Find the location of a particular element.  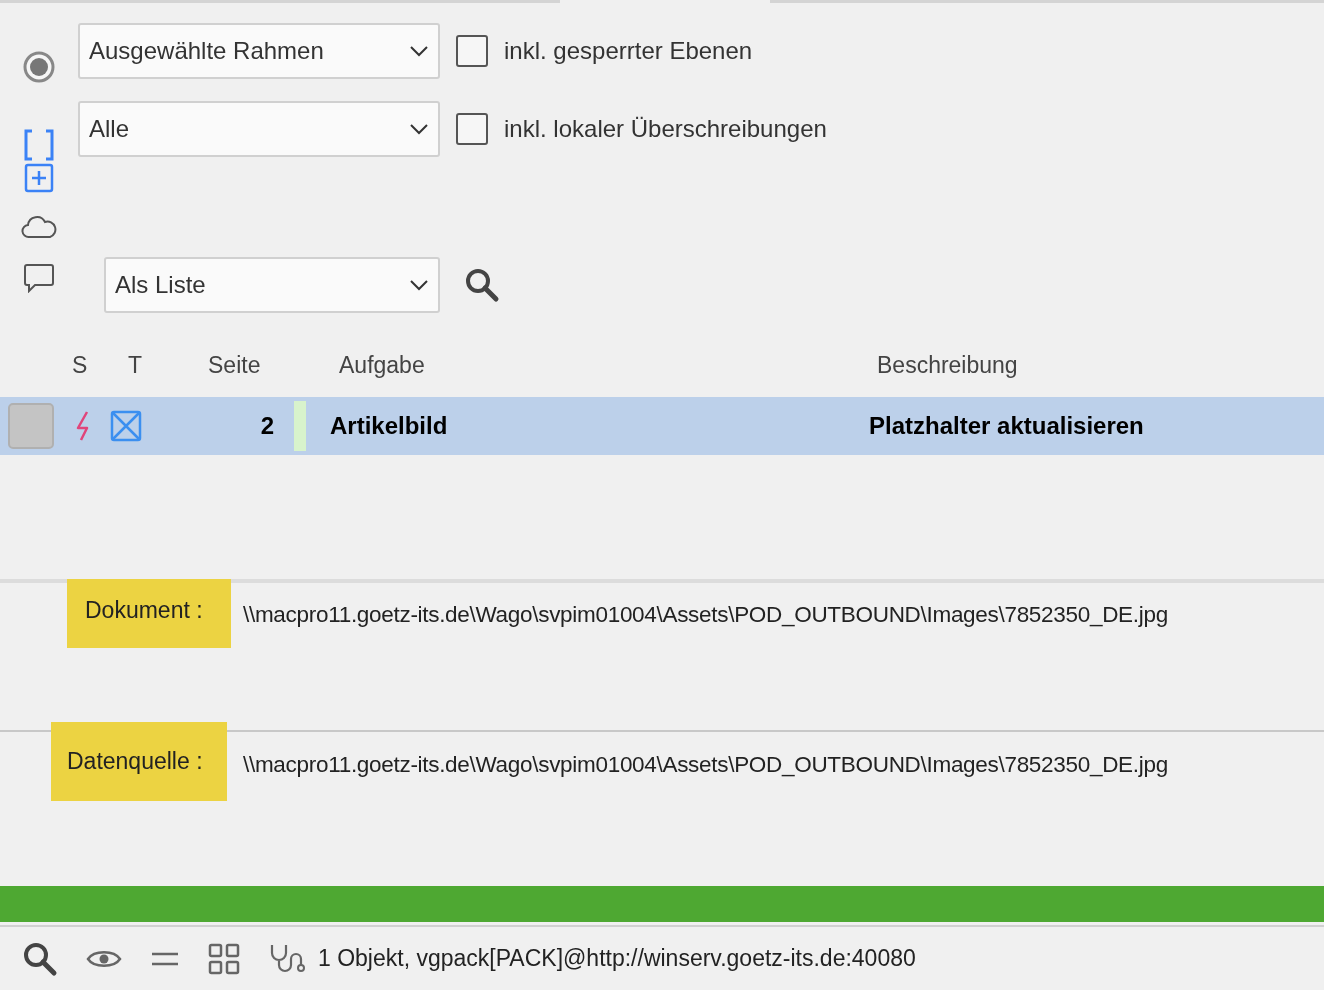

column-header: Beschreibung is located at coordinates (947, 364).